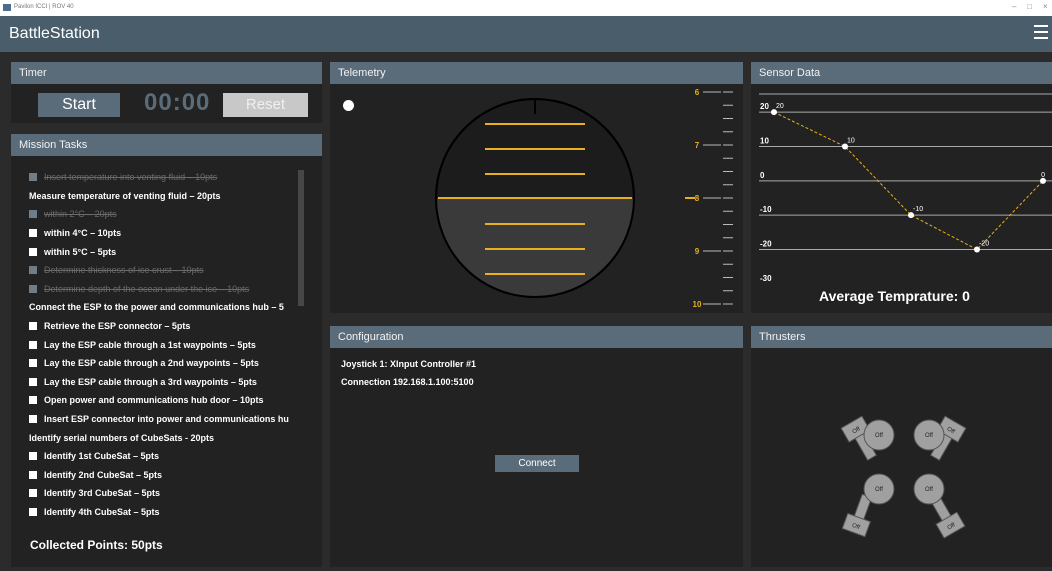  I want to click on thrusters-panel: Thrusters Off Off Off Off Off Off Off Off, so click(901, 446).